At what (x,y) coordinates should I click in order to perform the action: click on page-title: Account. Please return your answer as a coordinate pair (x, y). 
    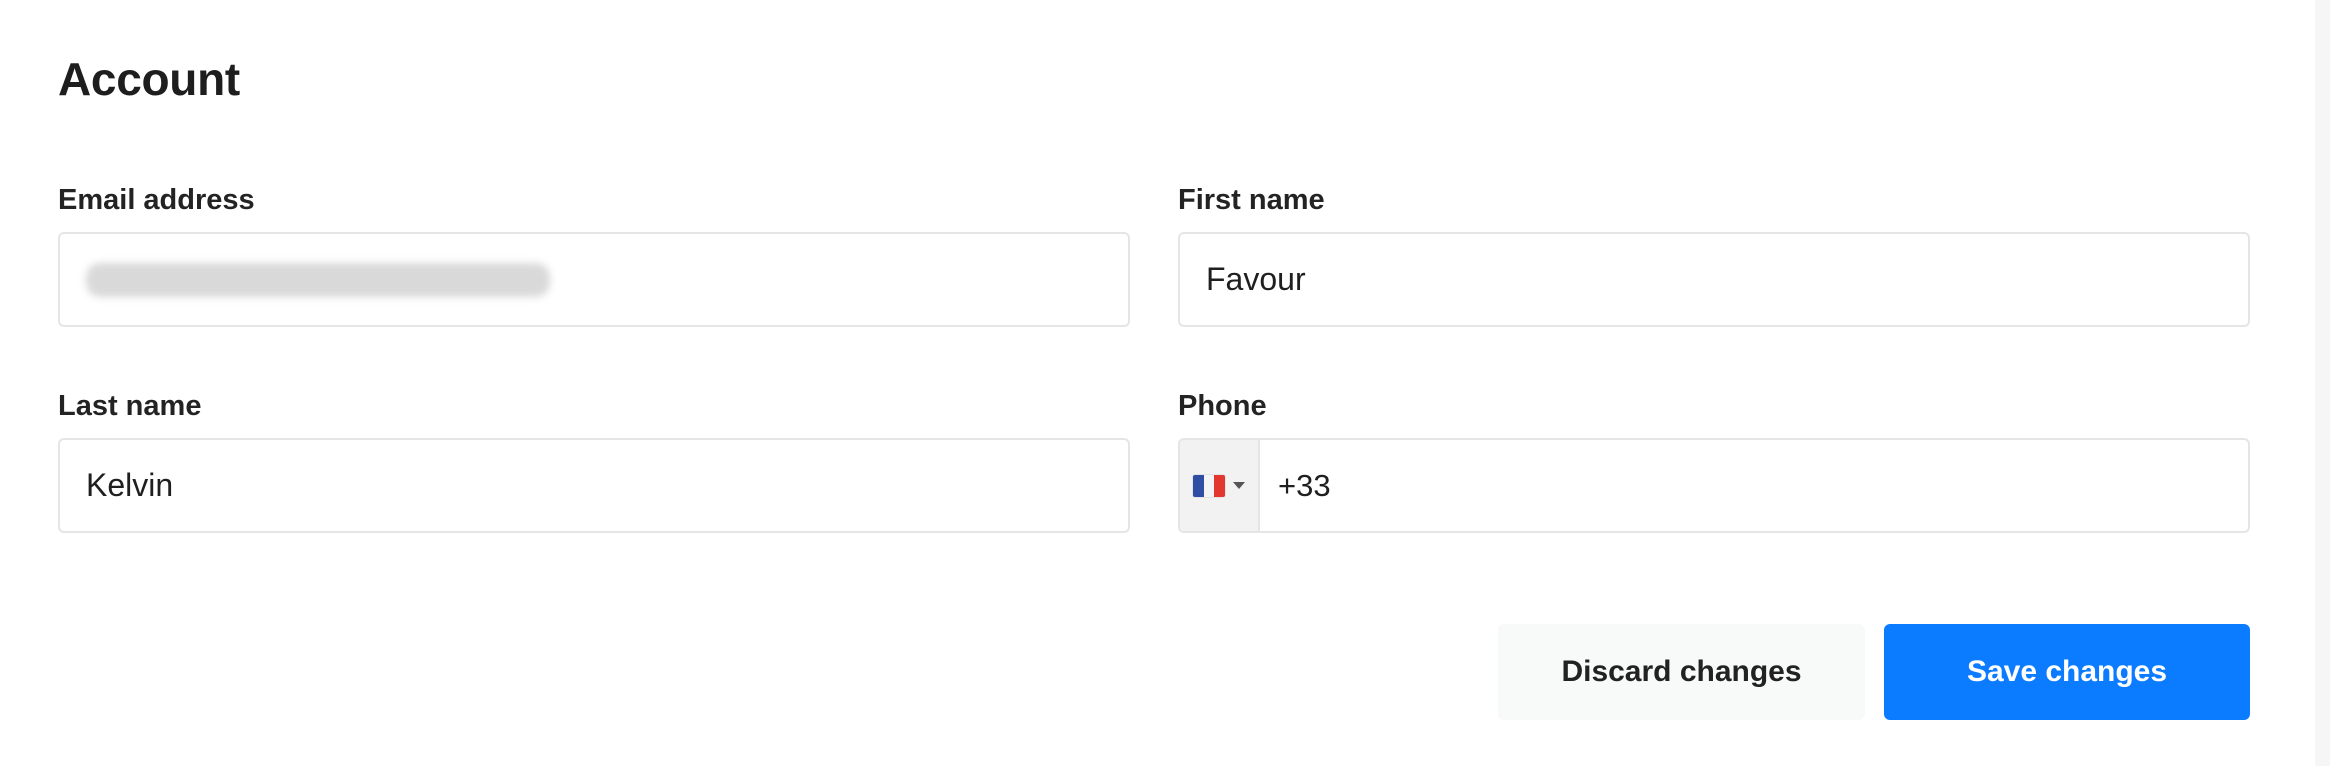
    Looking at the image, I should click on (149, 79).